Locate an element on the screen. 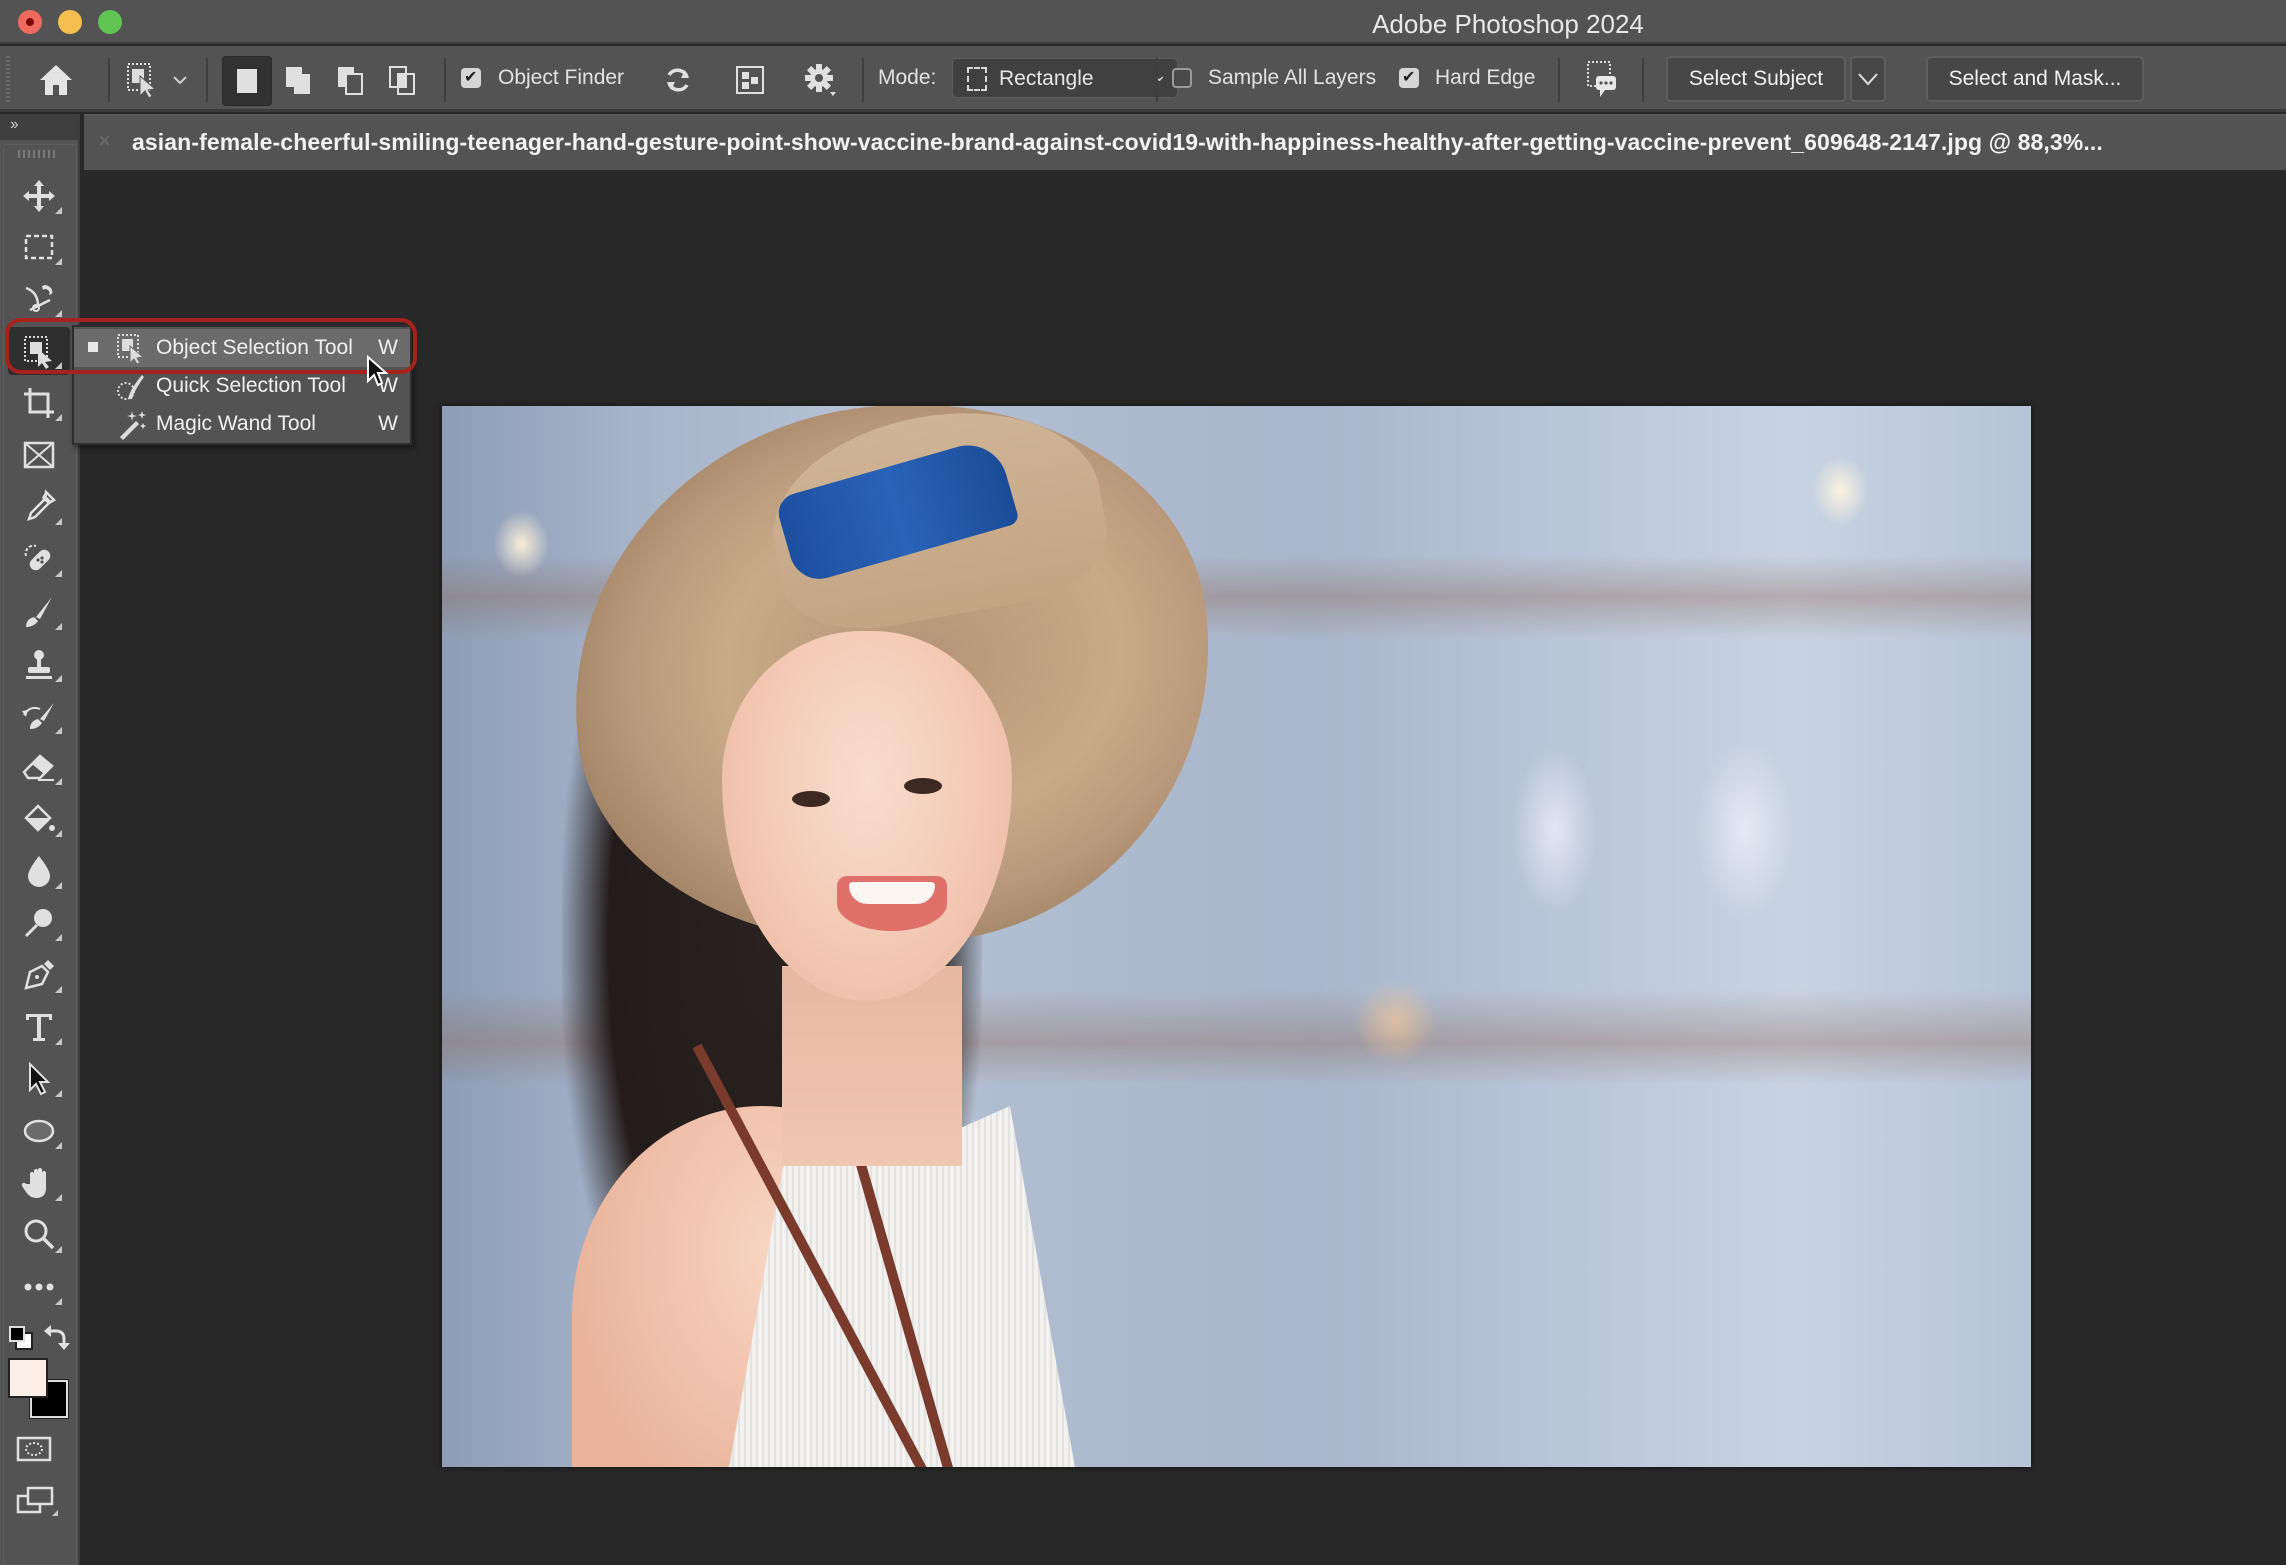 The width and height of the screenshot is (2286, 1565). tool-rectangular-marquee-tool is located at coordinates (39, 247).